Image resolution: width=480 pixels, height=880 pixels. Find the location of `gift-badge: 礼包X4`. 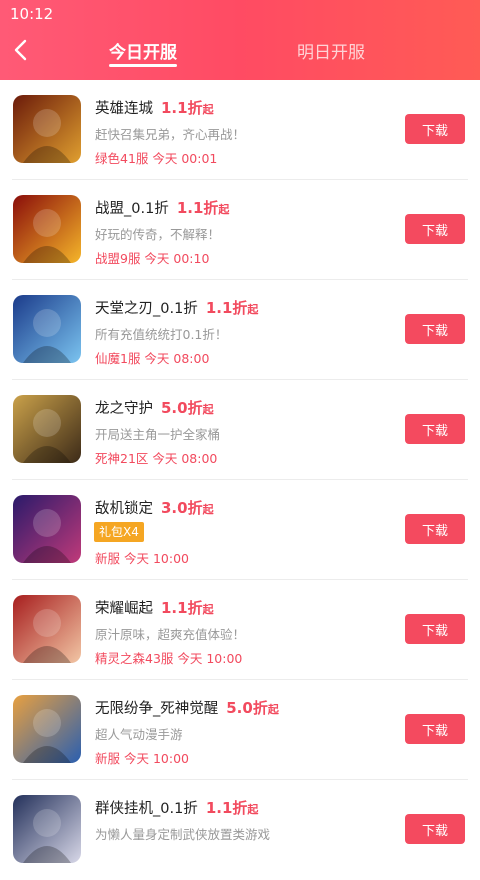

gift-badge: 礼包X4 is located at coordinates (119, 532).